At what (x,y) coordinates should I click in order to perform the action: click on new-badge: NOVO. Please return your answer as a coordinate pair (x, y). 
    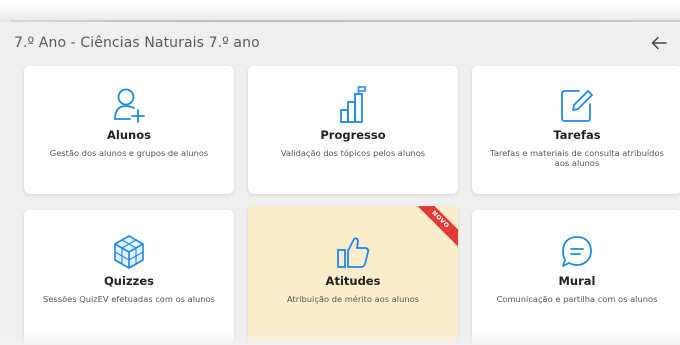
    Looking at the image, I should click on (436, 228).